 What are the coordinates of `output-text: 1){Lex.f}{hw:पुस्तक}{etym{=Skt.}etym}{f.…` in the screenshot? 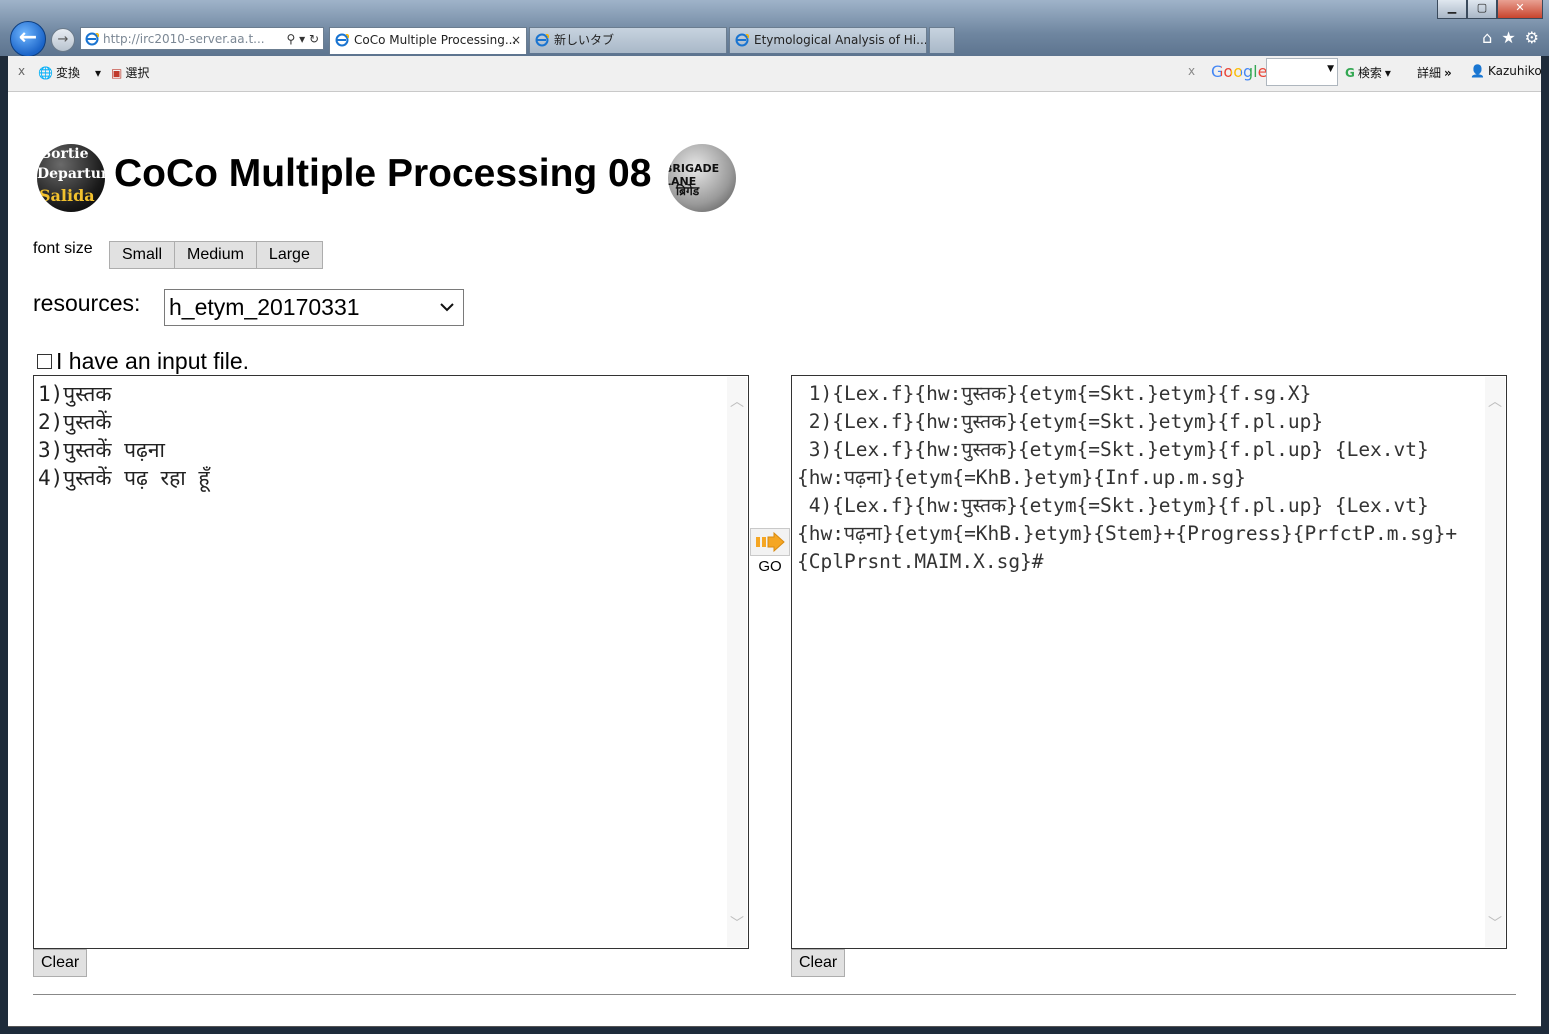 It's located at (1137, 478).